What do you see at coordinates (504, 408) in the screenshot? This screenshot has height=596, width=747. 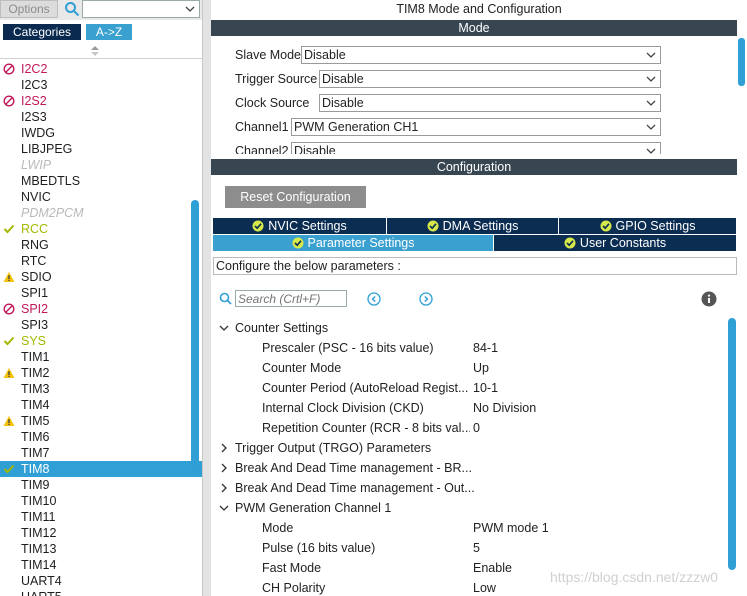 I see `param-value: No Division` at bounding box center [504, 408].